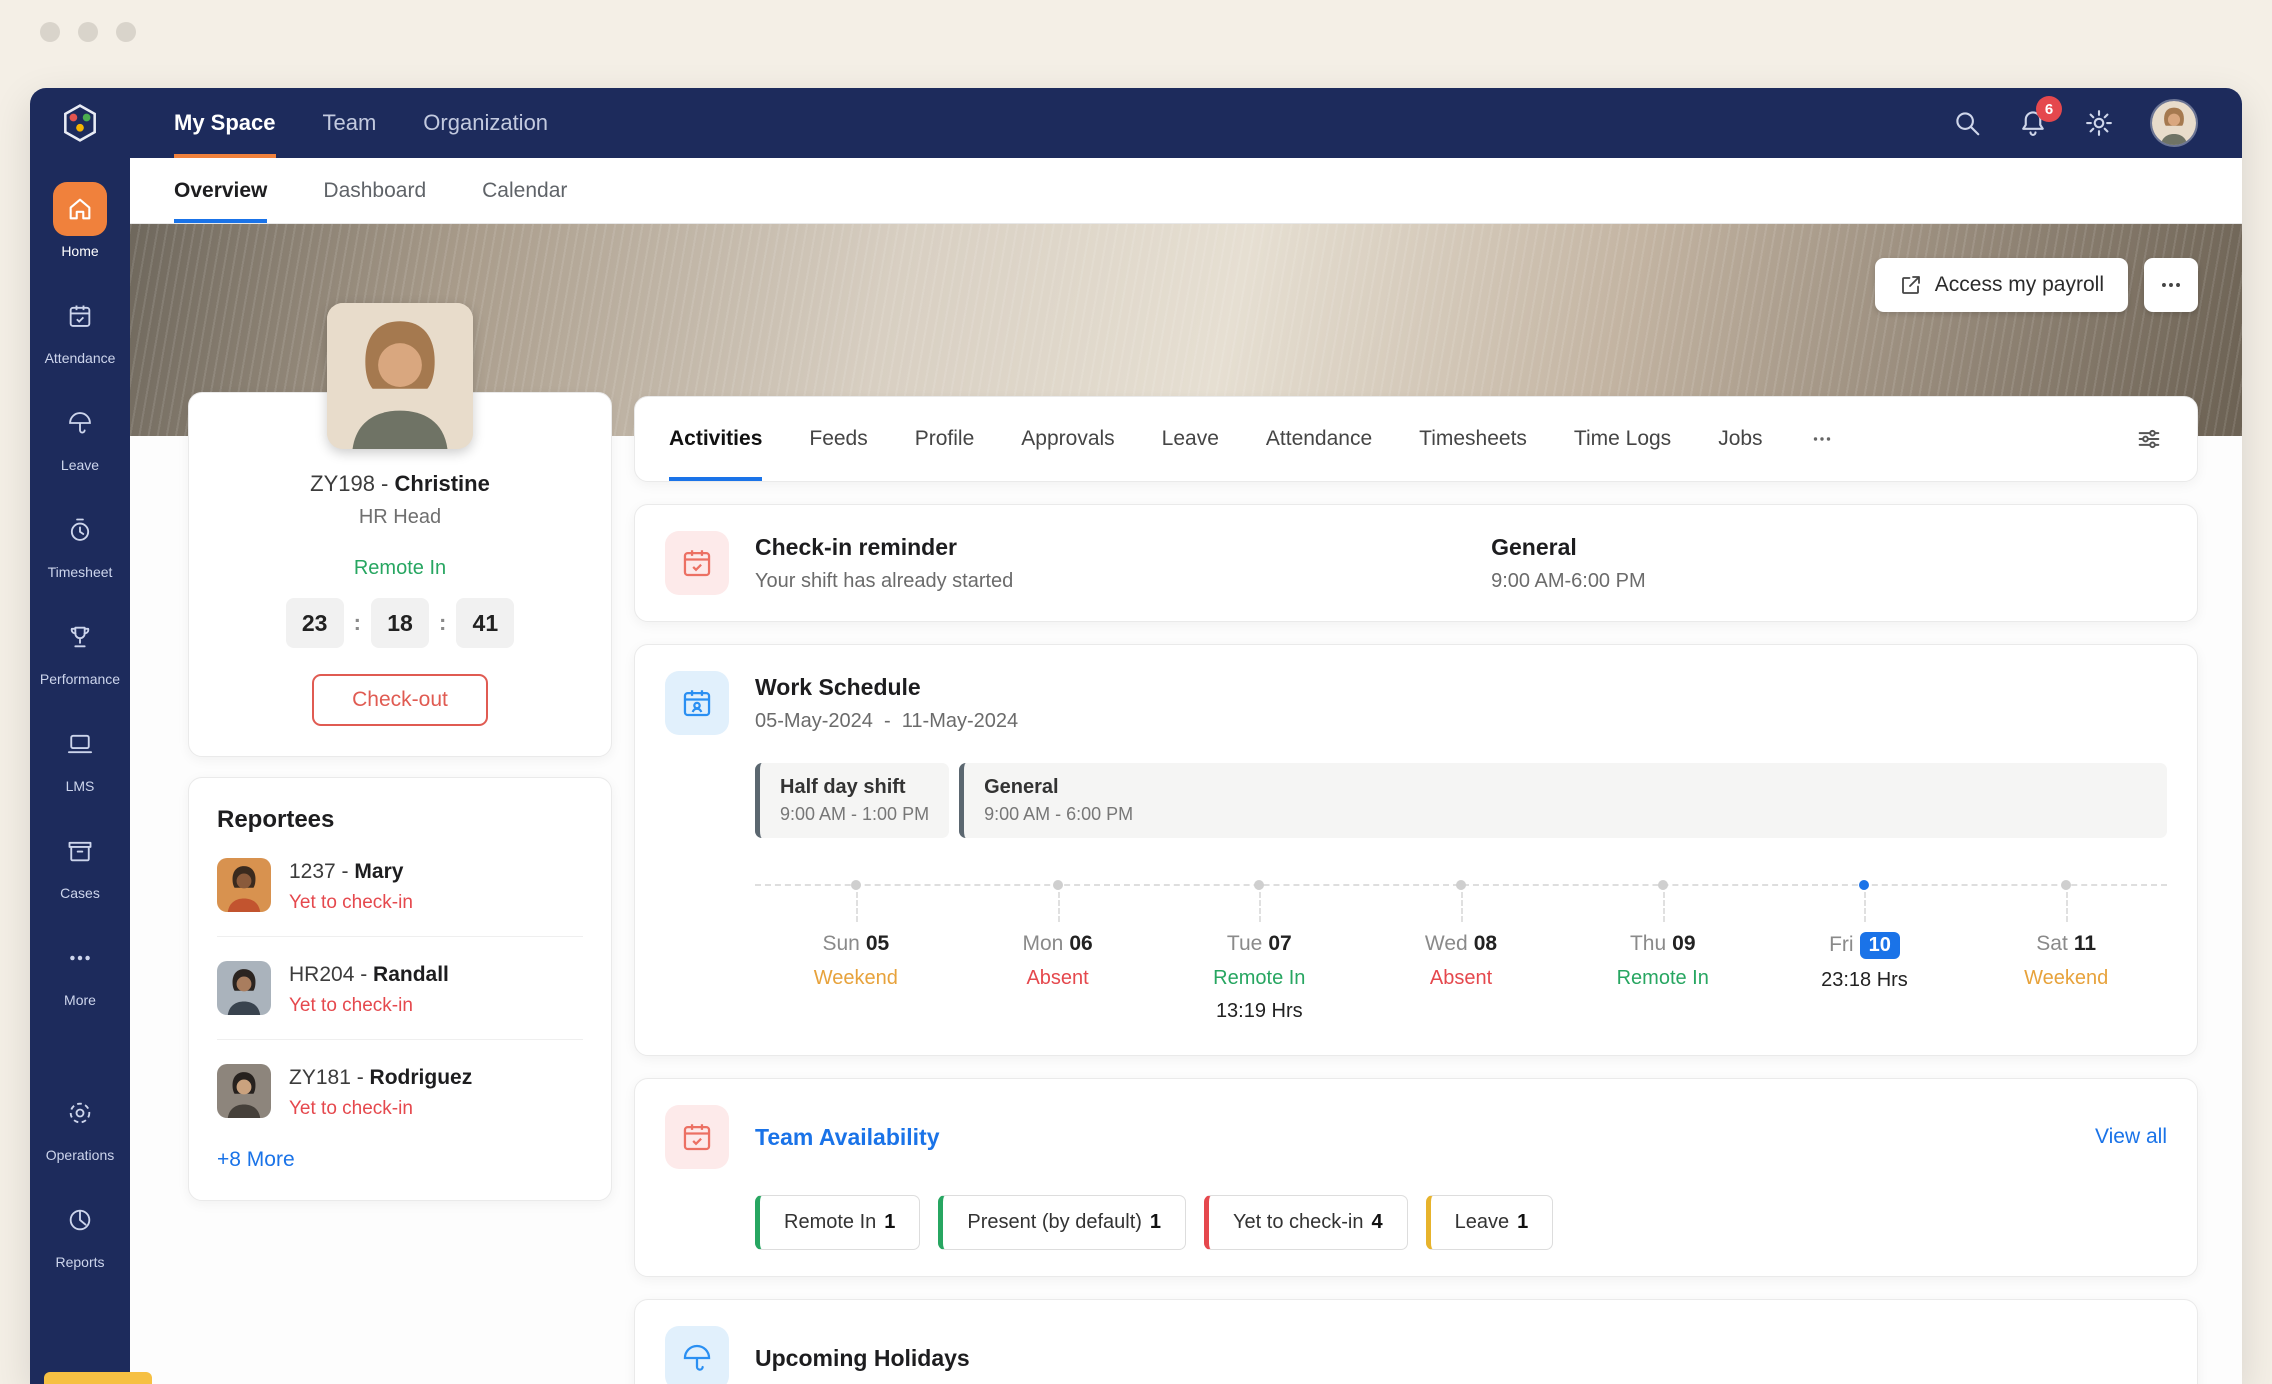  I want to click on reportee-status: Yet to check-in, so click(351, 1108).